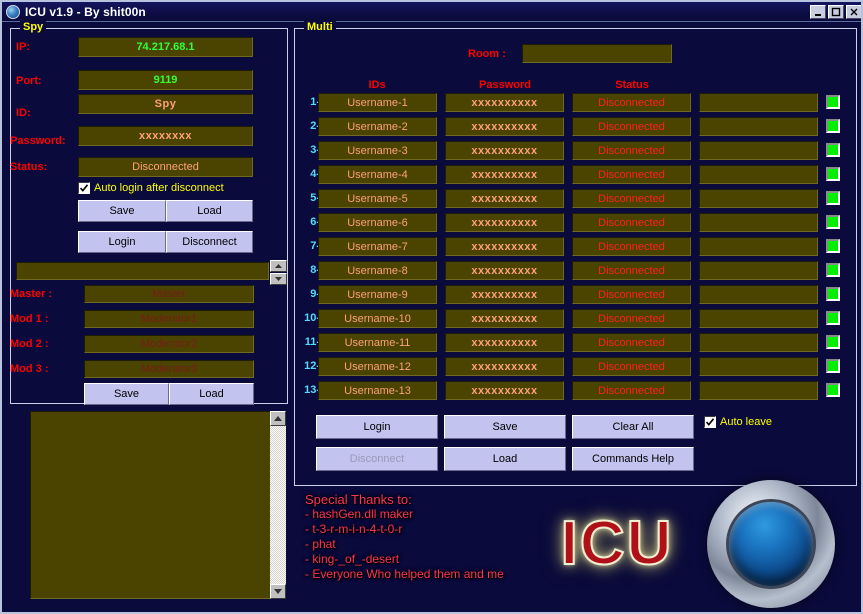 The image size is (863, 614). What do you see at coordinates (169, 369) in the screenshot?
I see `mod3-field: Moderator3` at bounding box center [169, 369].